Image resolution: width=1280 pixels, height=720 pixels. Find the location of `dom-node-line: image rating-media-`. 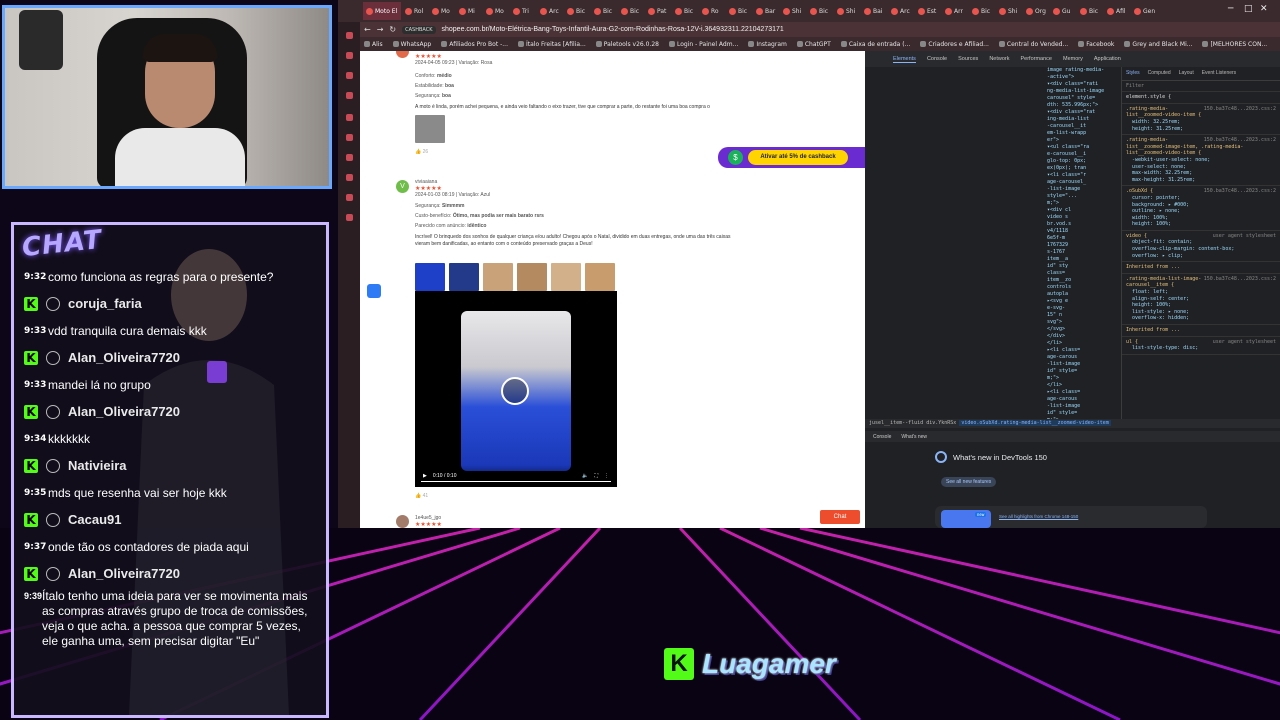

dom-node-line: image rating-media- is located at coordinates (1083, 70).